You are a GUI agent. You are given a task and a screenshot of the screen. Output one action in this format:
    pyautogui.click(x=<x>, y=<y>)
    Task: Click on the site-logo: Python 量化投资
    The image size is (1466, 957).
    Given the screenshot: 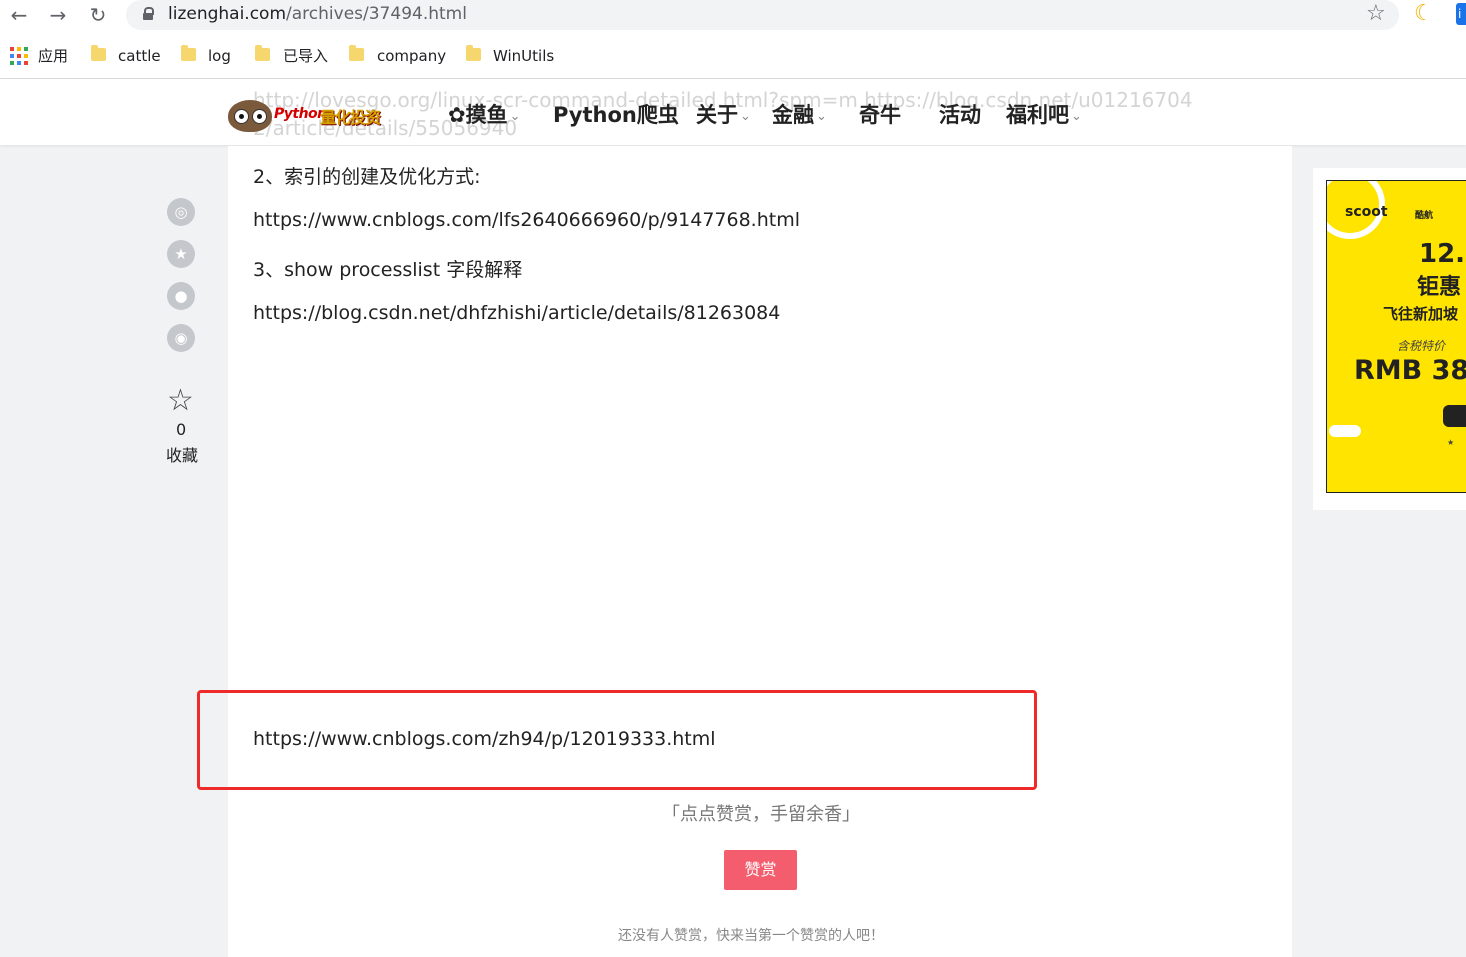 What is the action you would take?
    pyautogui.click(x=308, y=116)
    